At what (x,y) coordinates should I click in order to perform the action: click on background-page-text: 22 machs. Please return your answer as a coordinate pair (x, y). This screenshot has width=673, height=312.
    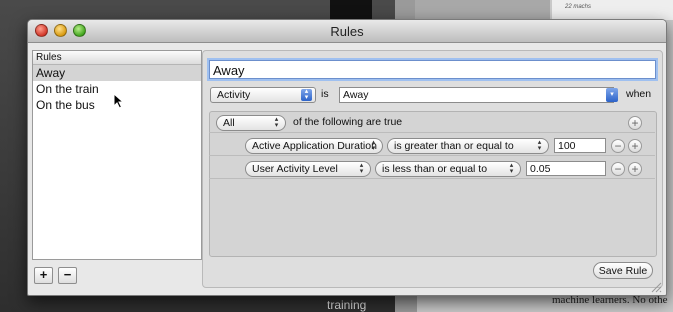
    Looking at the image, I should click on (578, 7).